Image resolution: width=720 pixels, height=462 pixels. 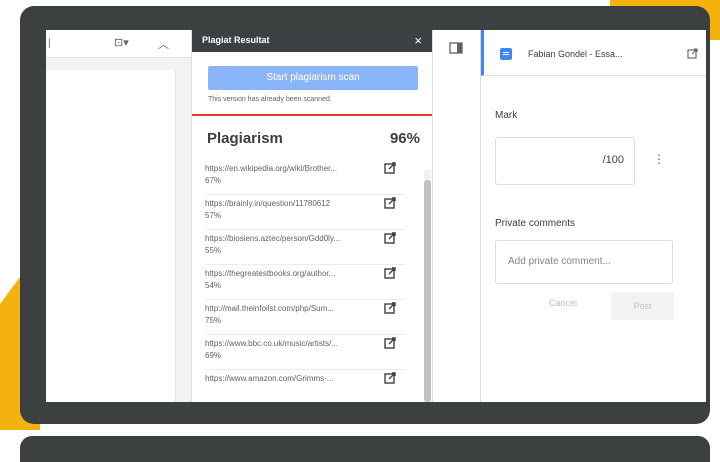 I want to click on plagiarism-summary: Plagiarism 96%, so click(x=312, y=144).